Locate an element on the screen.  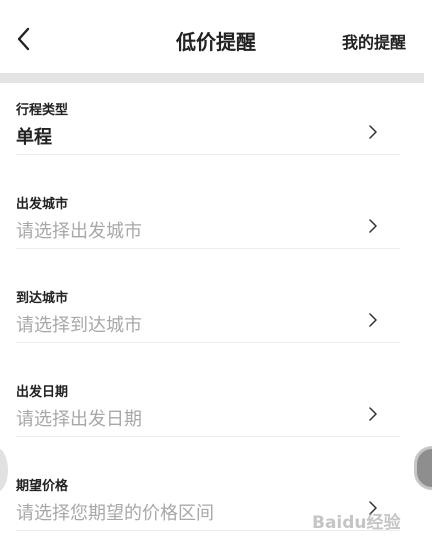
arrival-city-placeholder: 请选择到达城市 is located at coordinates (79, 325).